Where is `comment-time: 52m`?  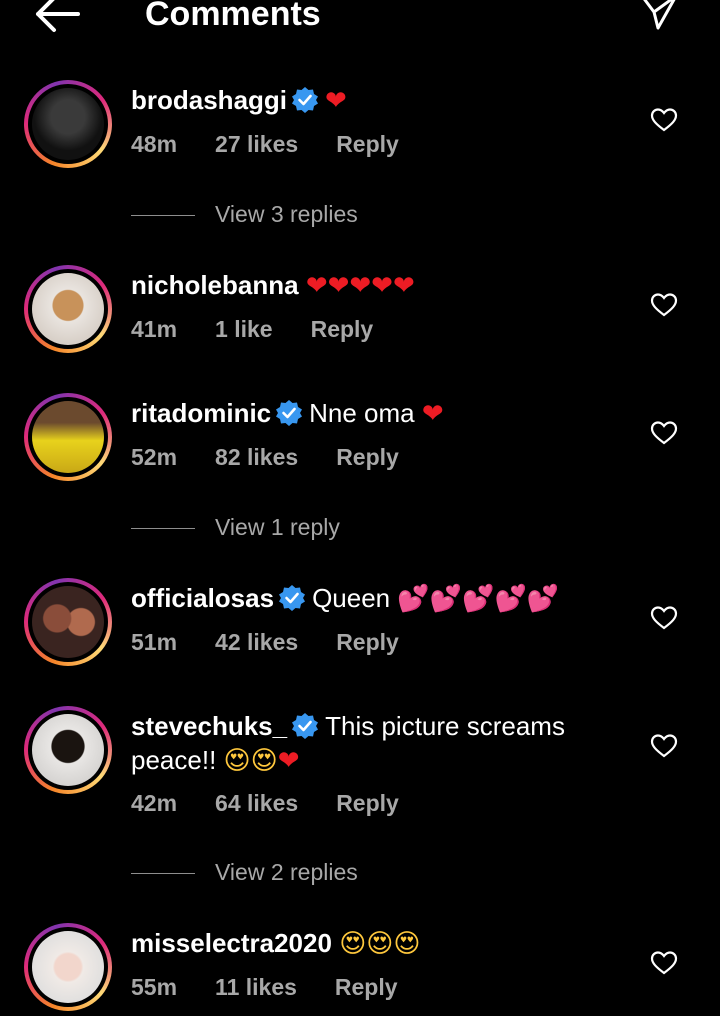
comment-time: 52m is located at coordinates (154, 457).